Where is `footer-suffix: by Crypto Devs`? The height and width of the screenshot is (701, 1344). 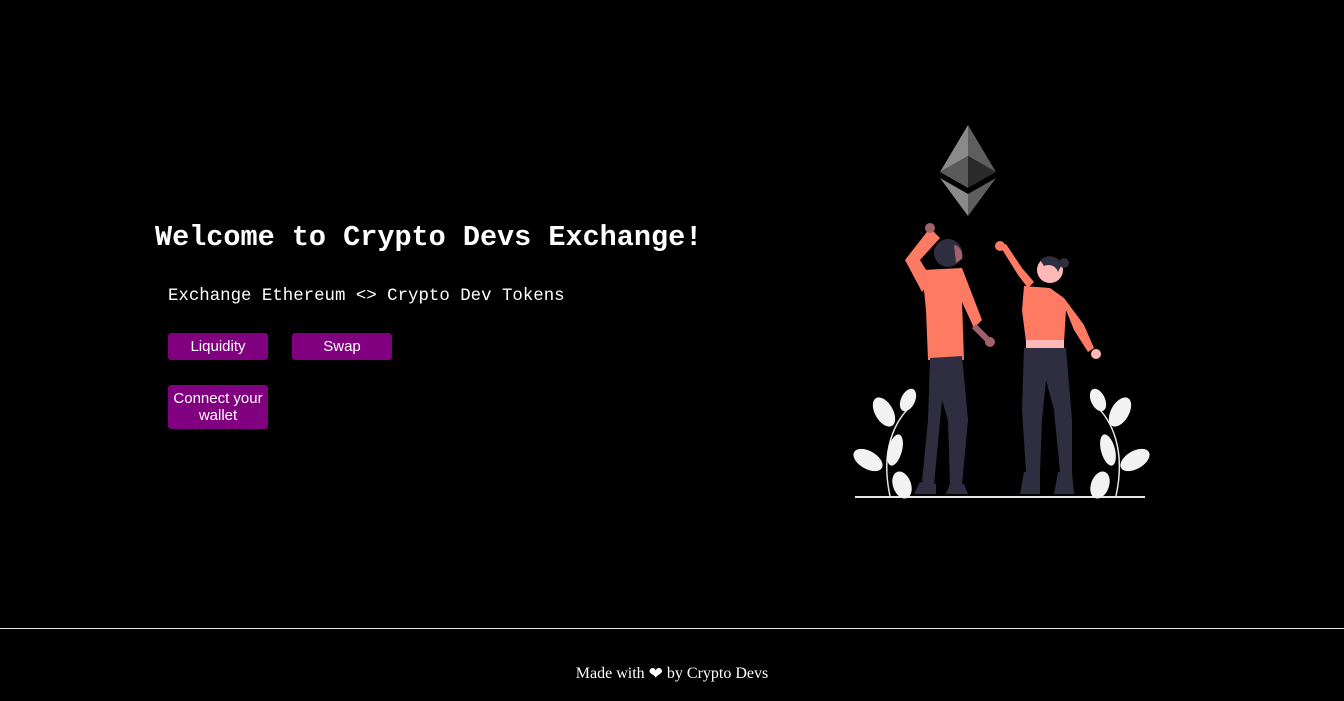
footer-suffix: by Crypto Devs is located at coordinates (717, 673).